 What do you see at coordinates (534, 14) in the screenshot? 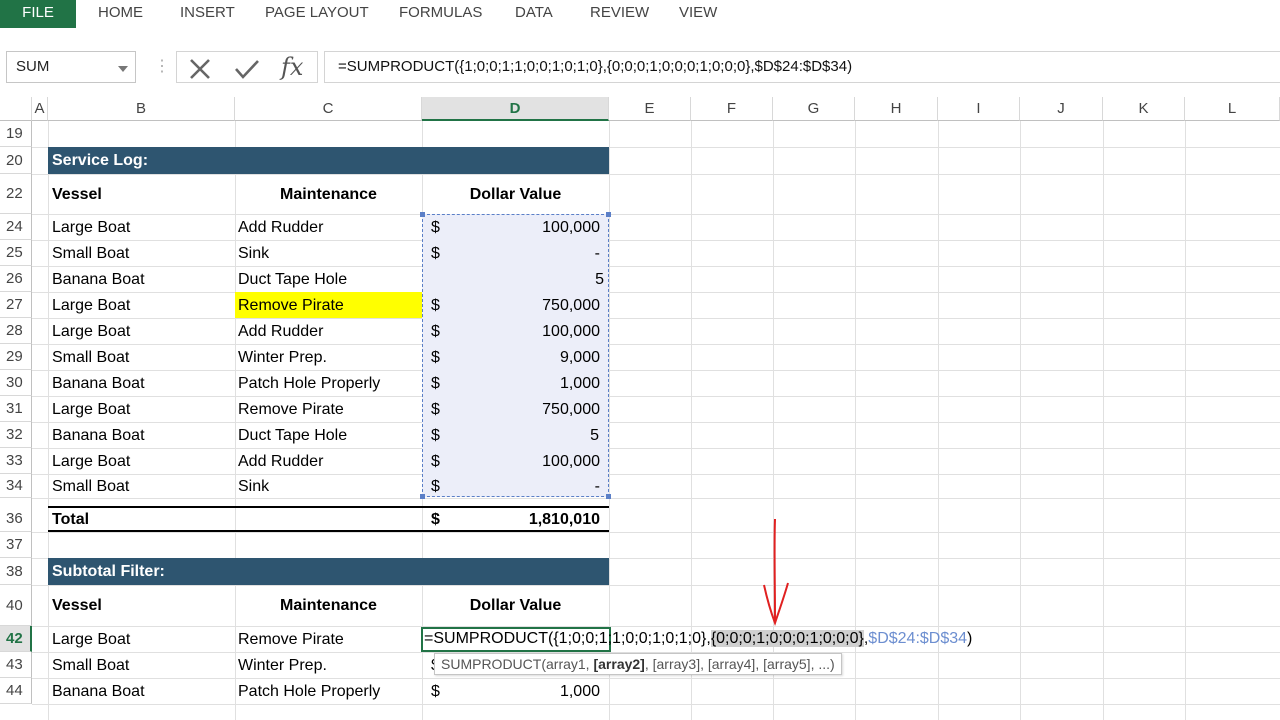
I see `tab-data: DATA` at bounding box center [534, 14].